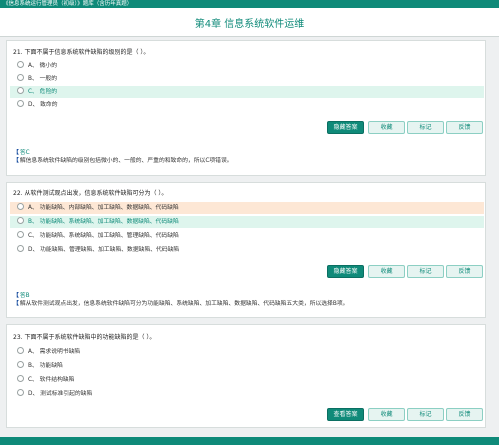 The height and width of the screenshot is (445, 499). Describe the element at coordinates (54, 352) in the screenshot. I see `option-label: A、 需求说明书缺陷` at that location.